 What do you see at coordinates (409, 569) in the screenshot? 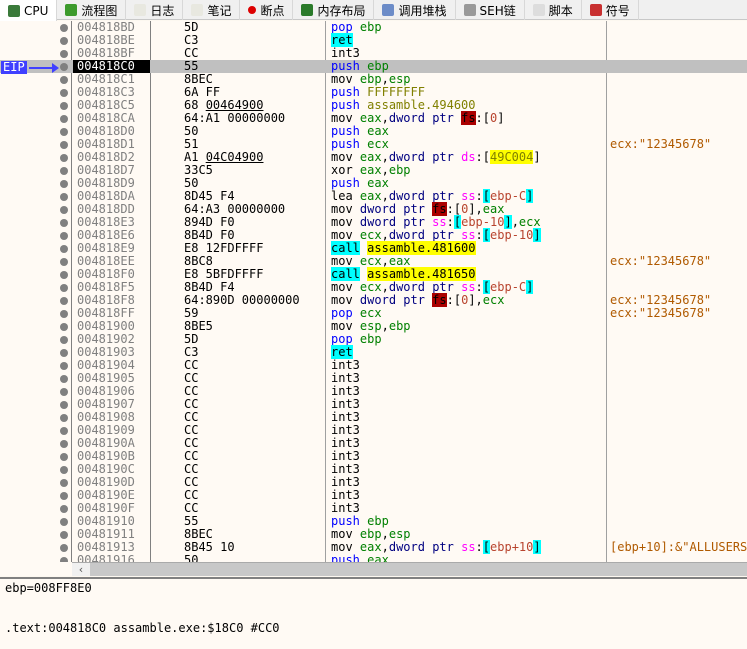
I see `horizontal-scrollbar: ‹` at bounding box center [409, 569].